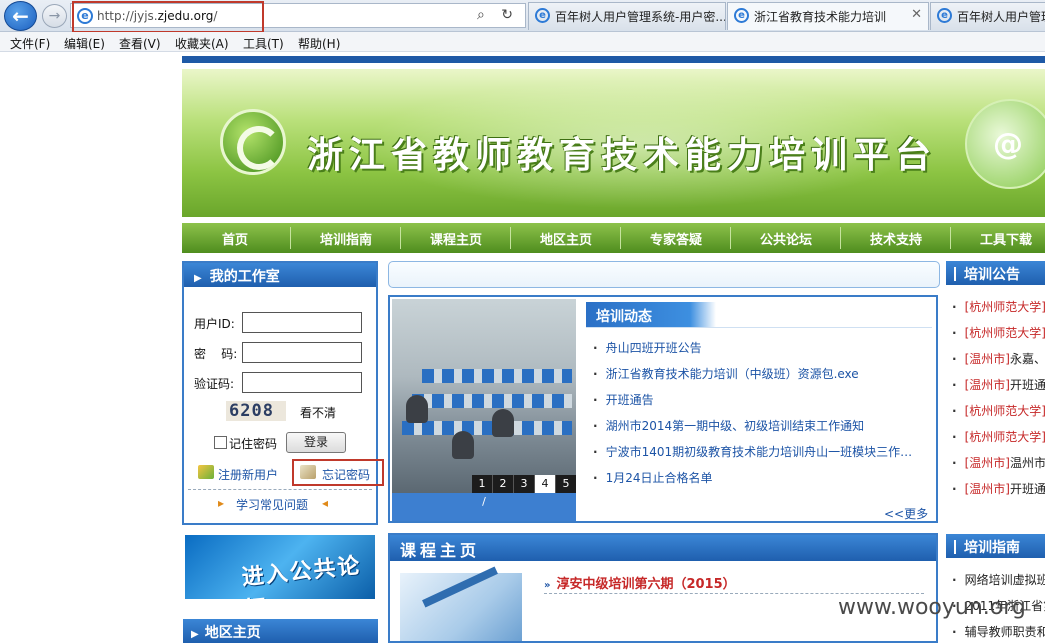 Image resolution: width=1045 pixels, height=643 pixels. What do you see at coordinates (786, 238) in the screenshot?
I see `nav-forum: 公共论坛` at bounding box center [786, 238].